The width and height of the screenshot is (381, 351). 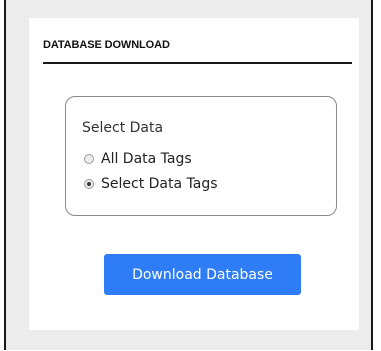 I want to click on radio-label-all-data-tags: All Data Tags, so click(x=146, y=159).